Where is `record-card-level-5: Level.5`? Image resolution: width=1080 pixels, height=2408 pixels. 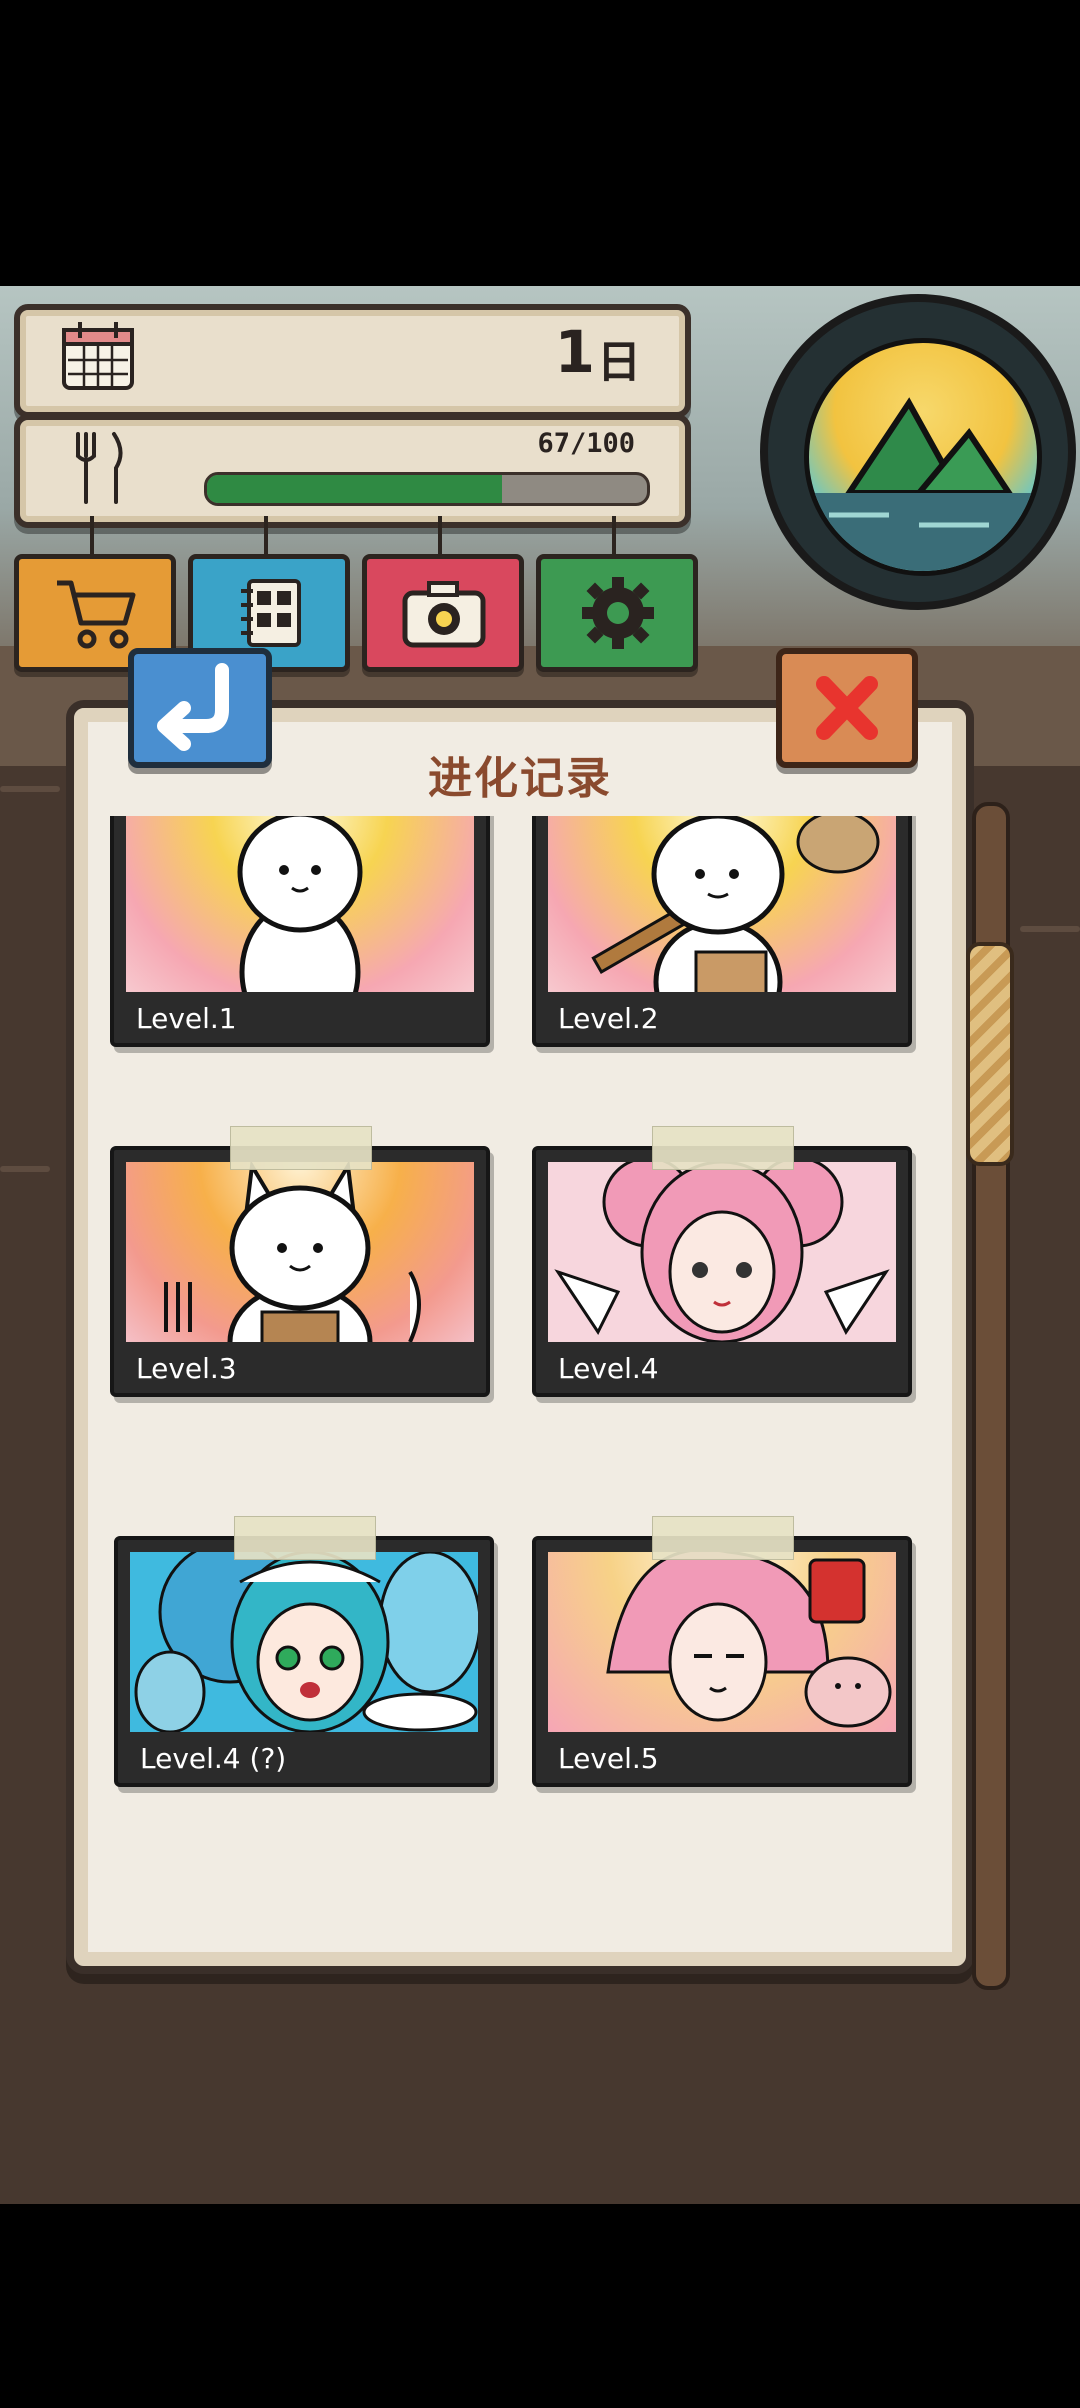
record-card-level-5: Level.5 is located at coordinates (722, 1661).